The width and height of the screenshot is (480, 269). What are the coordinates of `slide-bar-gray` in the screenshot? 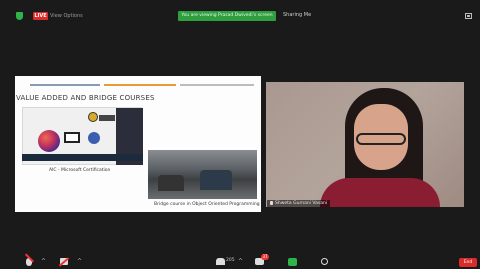 It's located at (217, 85).